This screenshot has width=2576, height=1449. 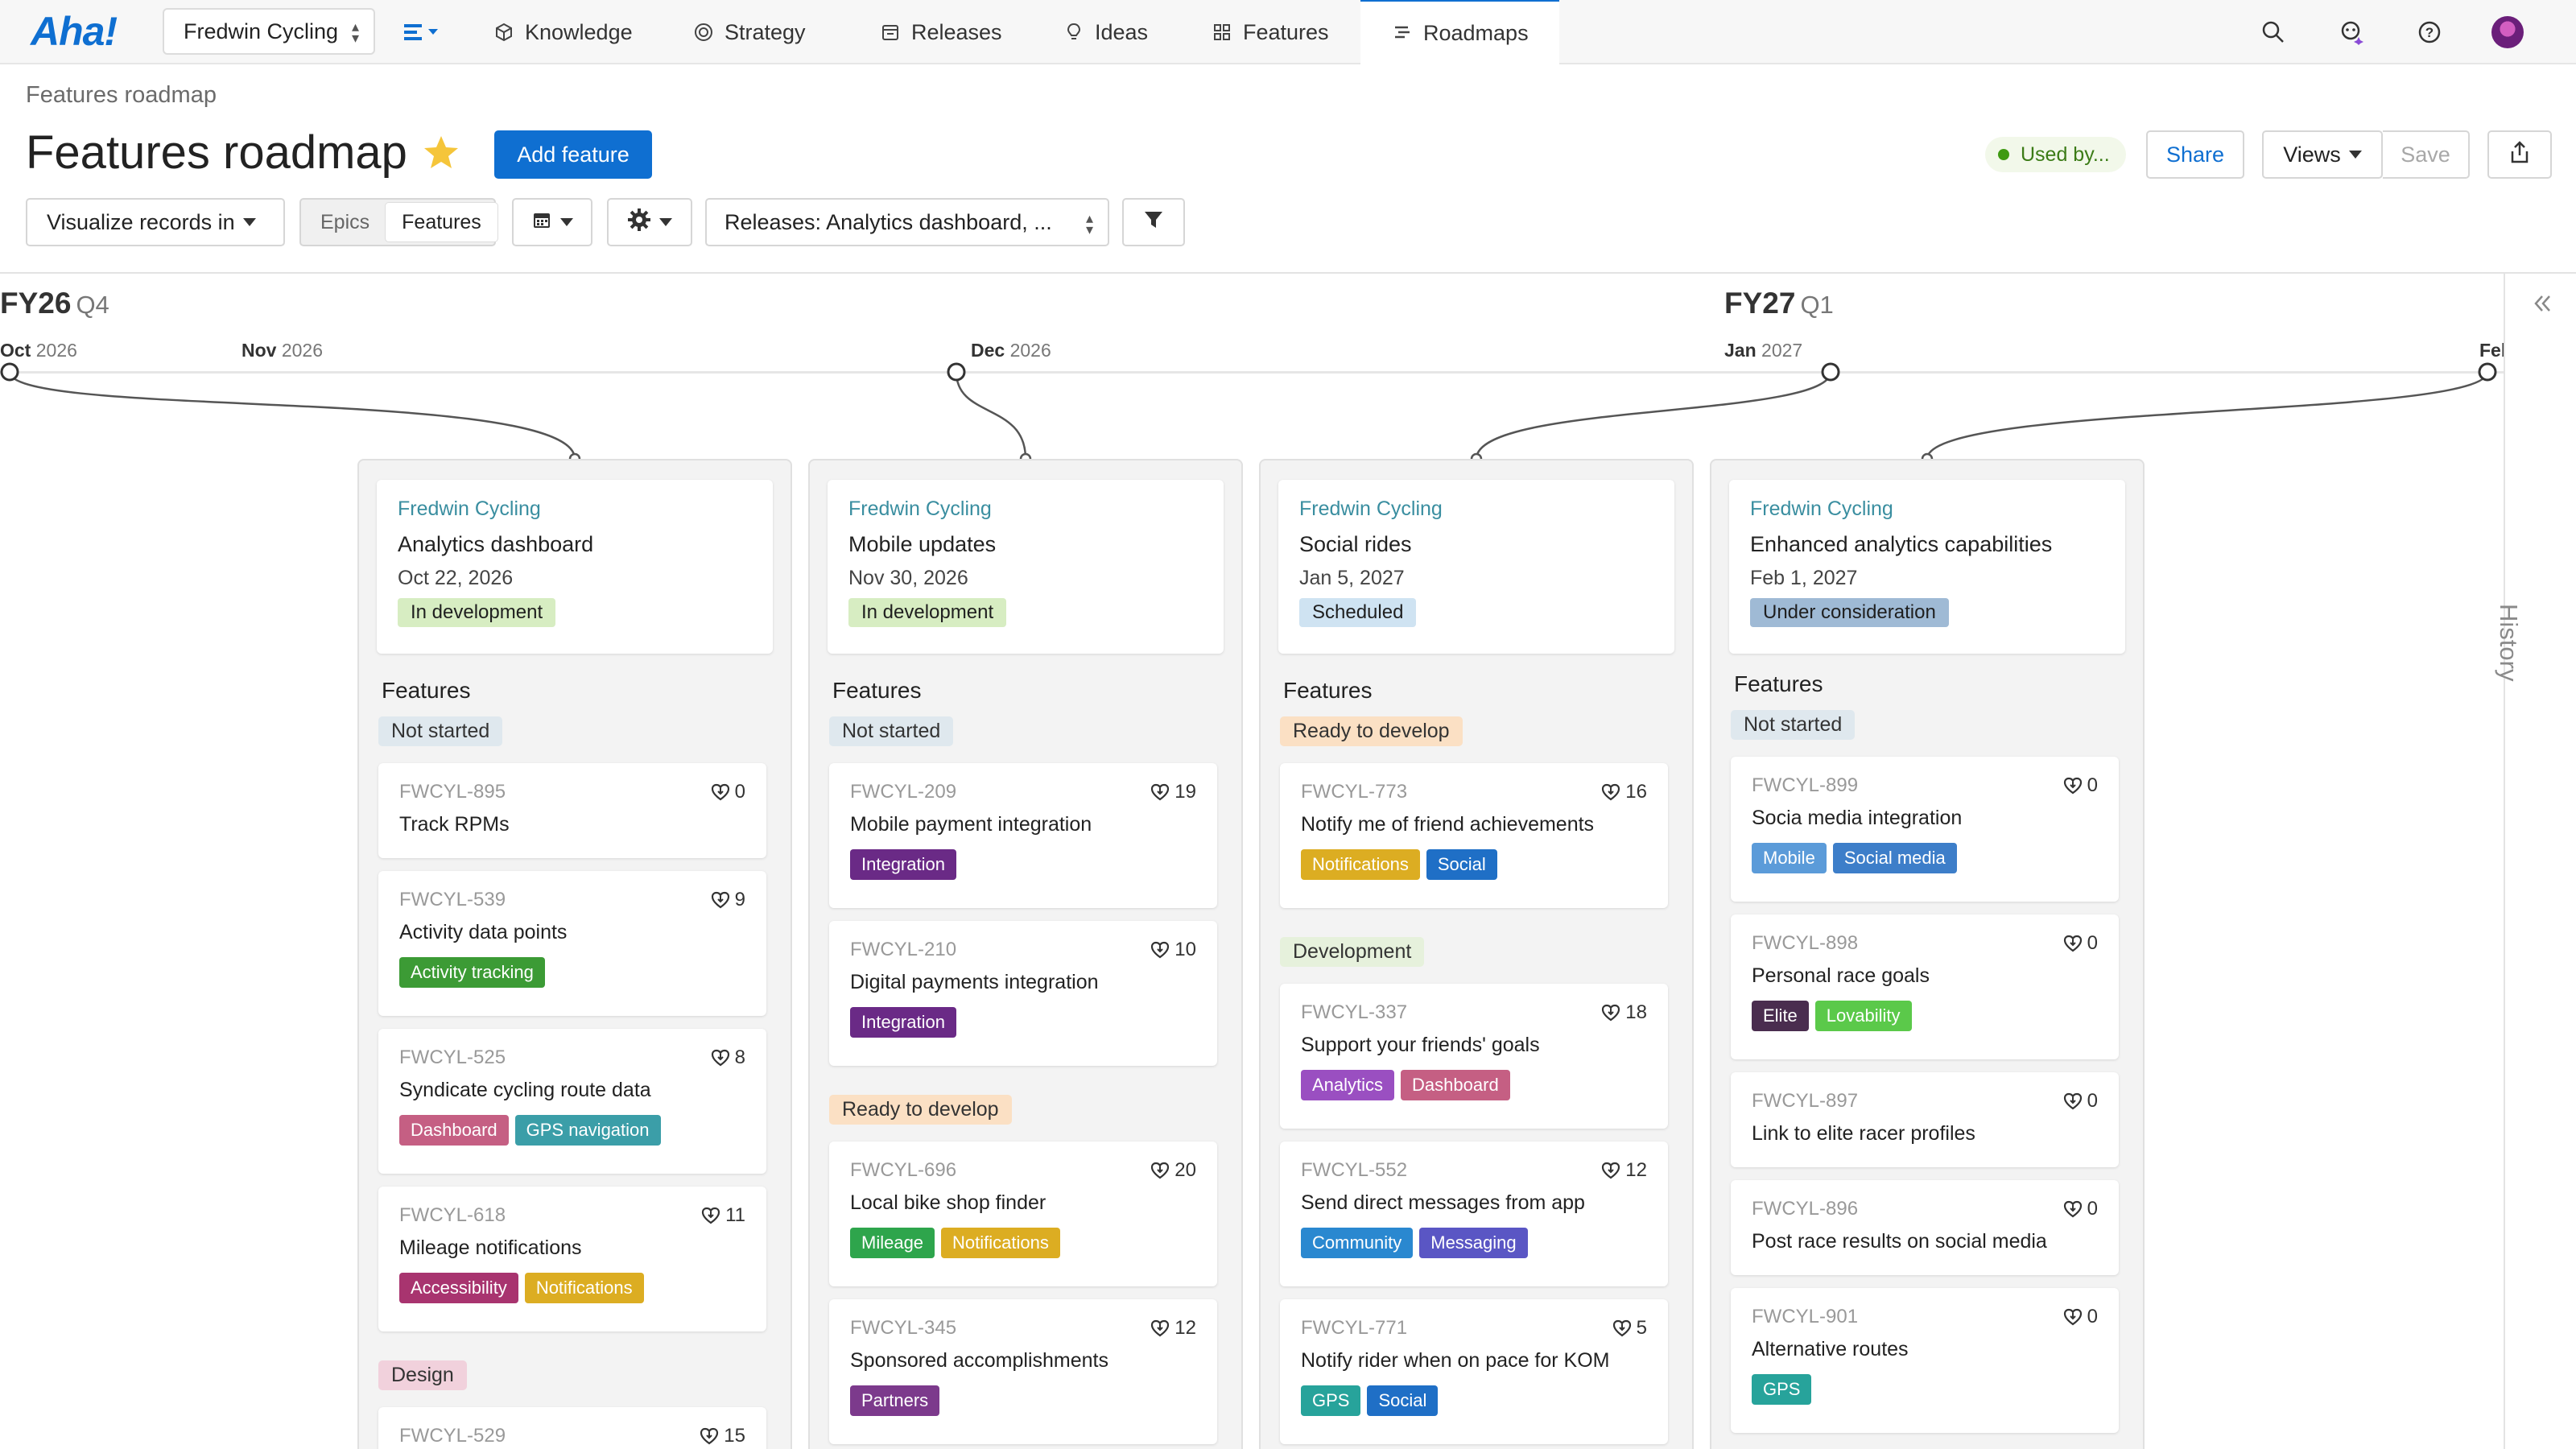 I want to click on vote-count: 16, so click(x=1624, y=792).